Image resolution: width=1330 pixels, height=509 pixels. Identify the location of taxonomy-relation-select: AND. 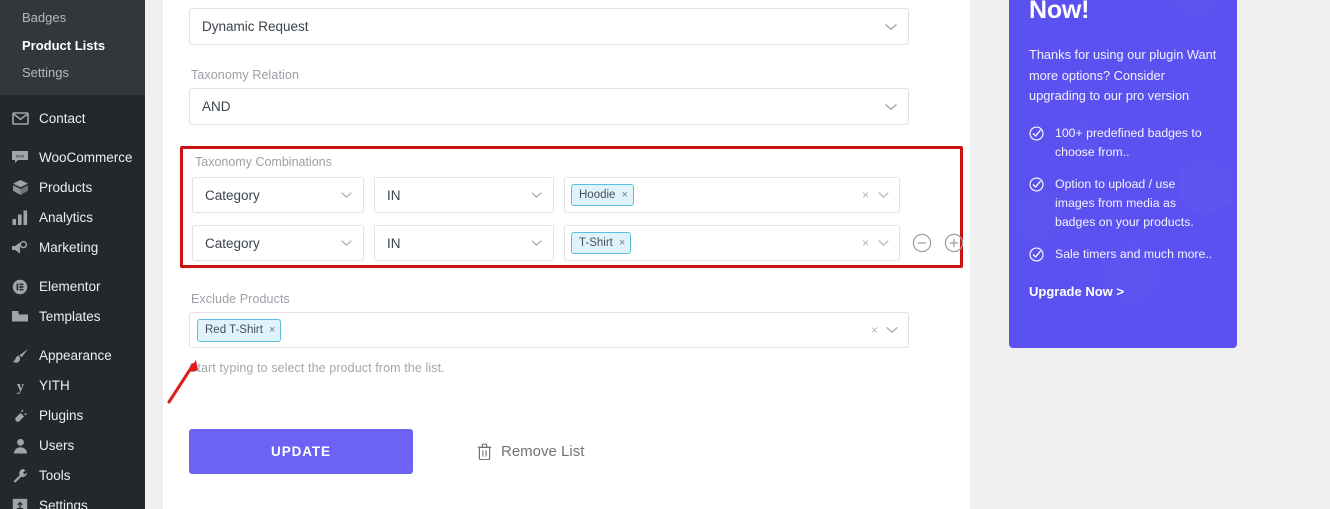
(549, 106).